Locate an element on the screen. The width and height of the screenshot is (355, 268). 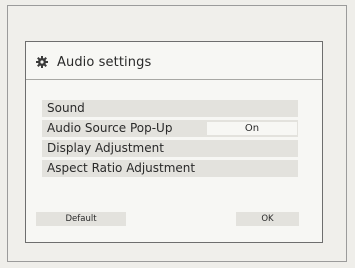
menu-item-display-adjustment: Display Adjustment is located at coordinates (170, 148).